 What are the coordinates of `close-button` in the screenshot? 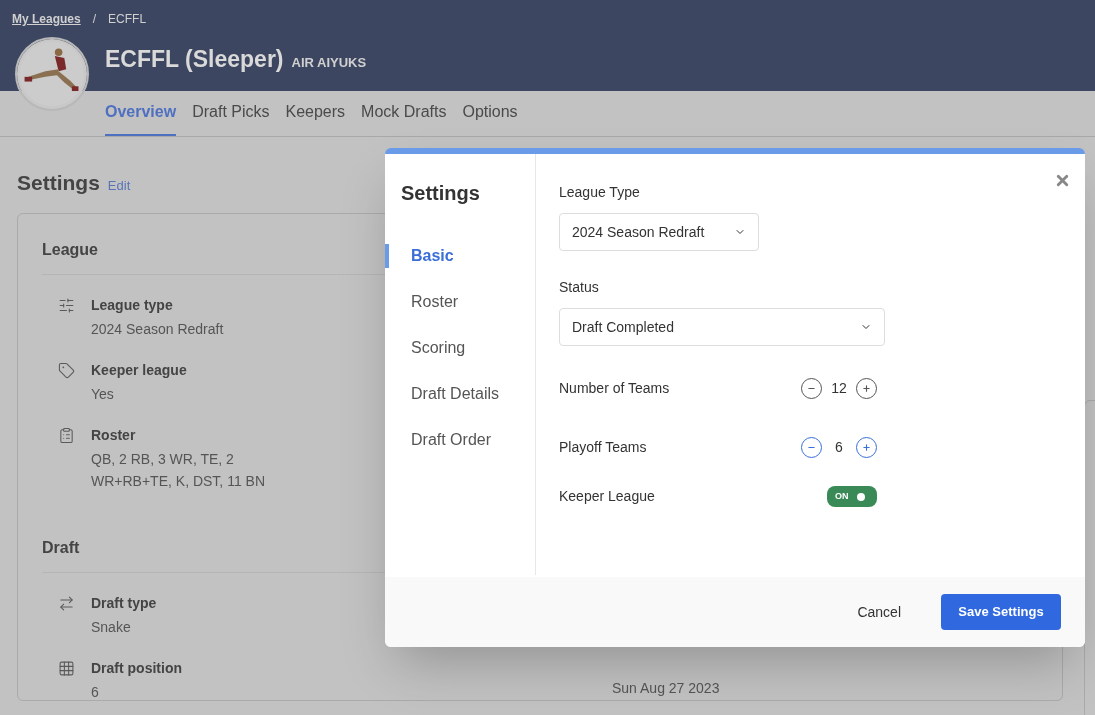 It's located at (1062, 180).